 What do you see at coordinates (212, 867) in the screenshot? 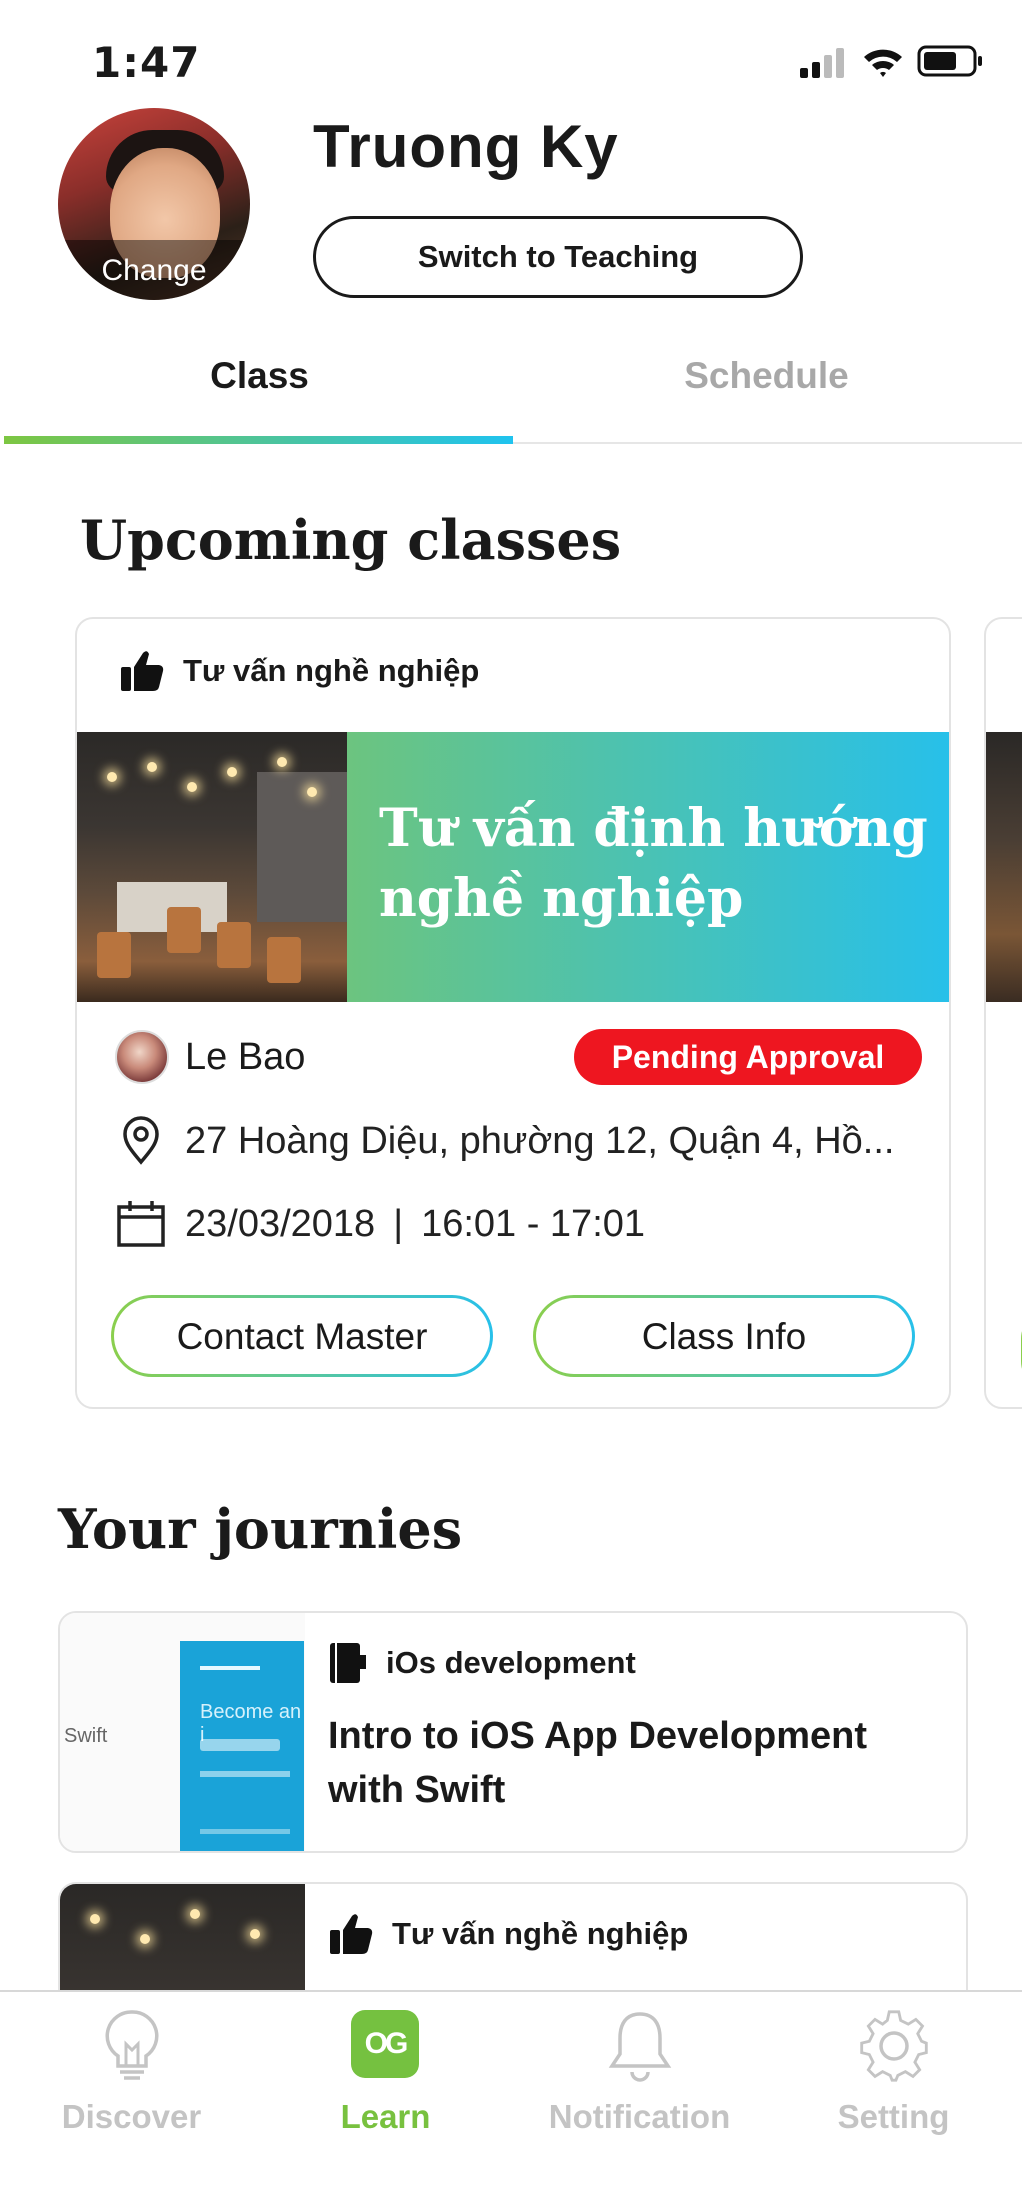
I see `class-photo` at bounding box center [212, 867].